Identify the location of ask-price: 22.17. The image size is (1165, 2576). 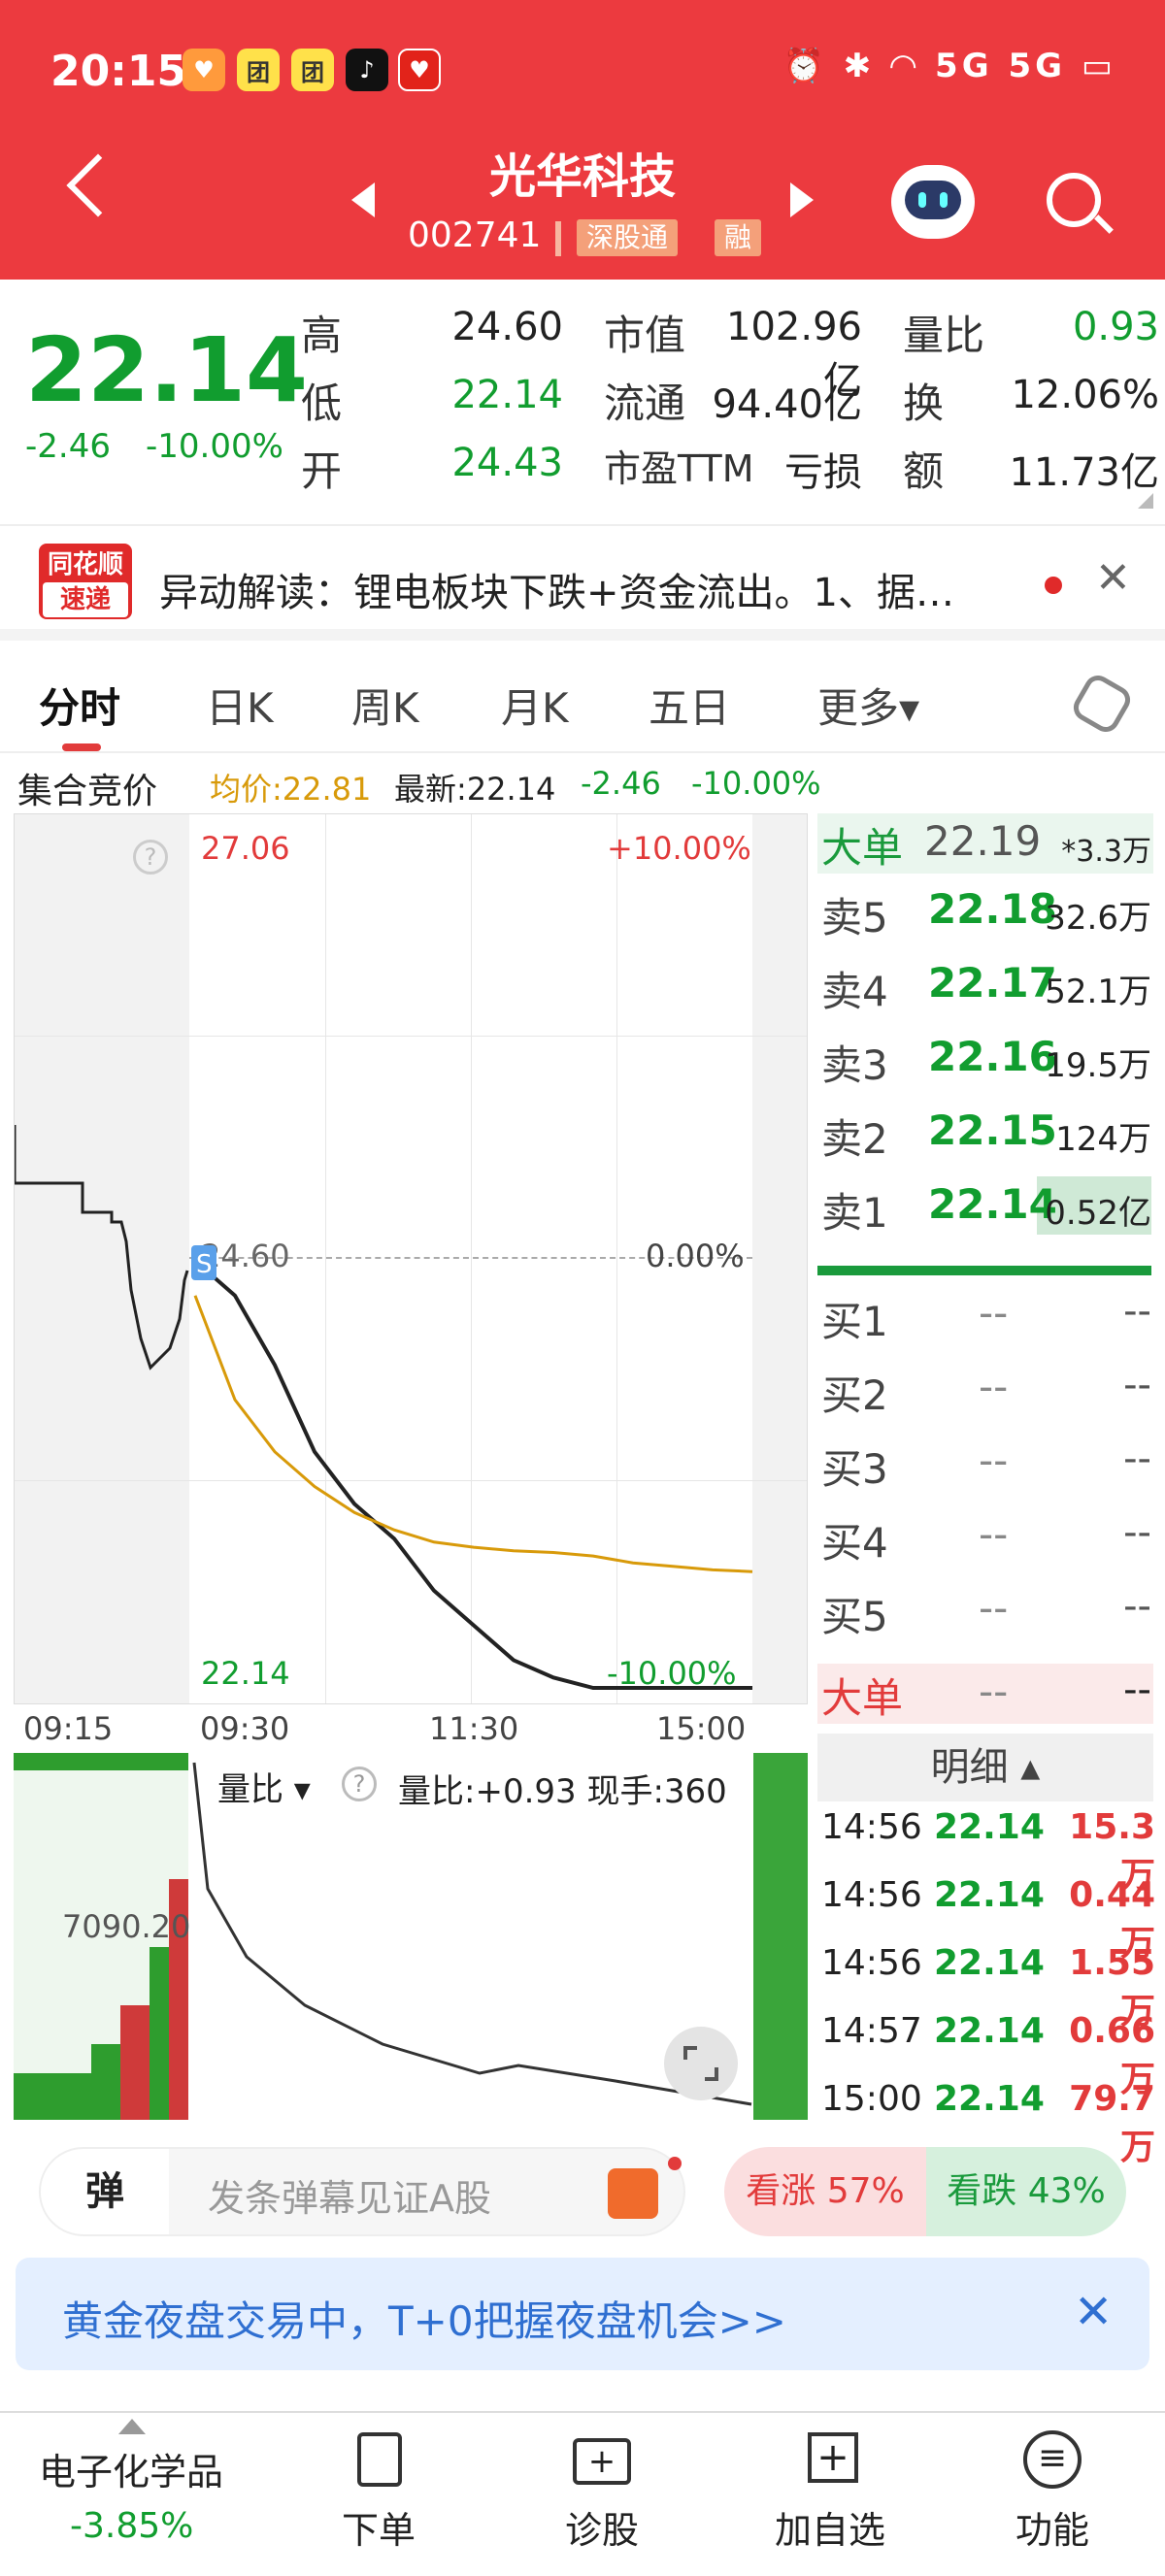
(992, 983).